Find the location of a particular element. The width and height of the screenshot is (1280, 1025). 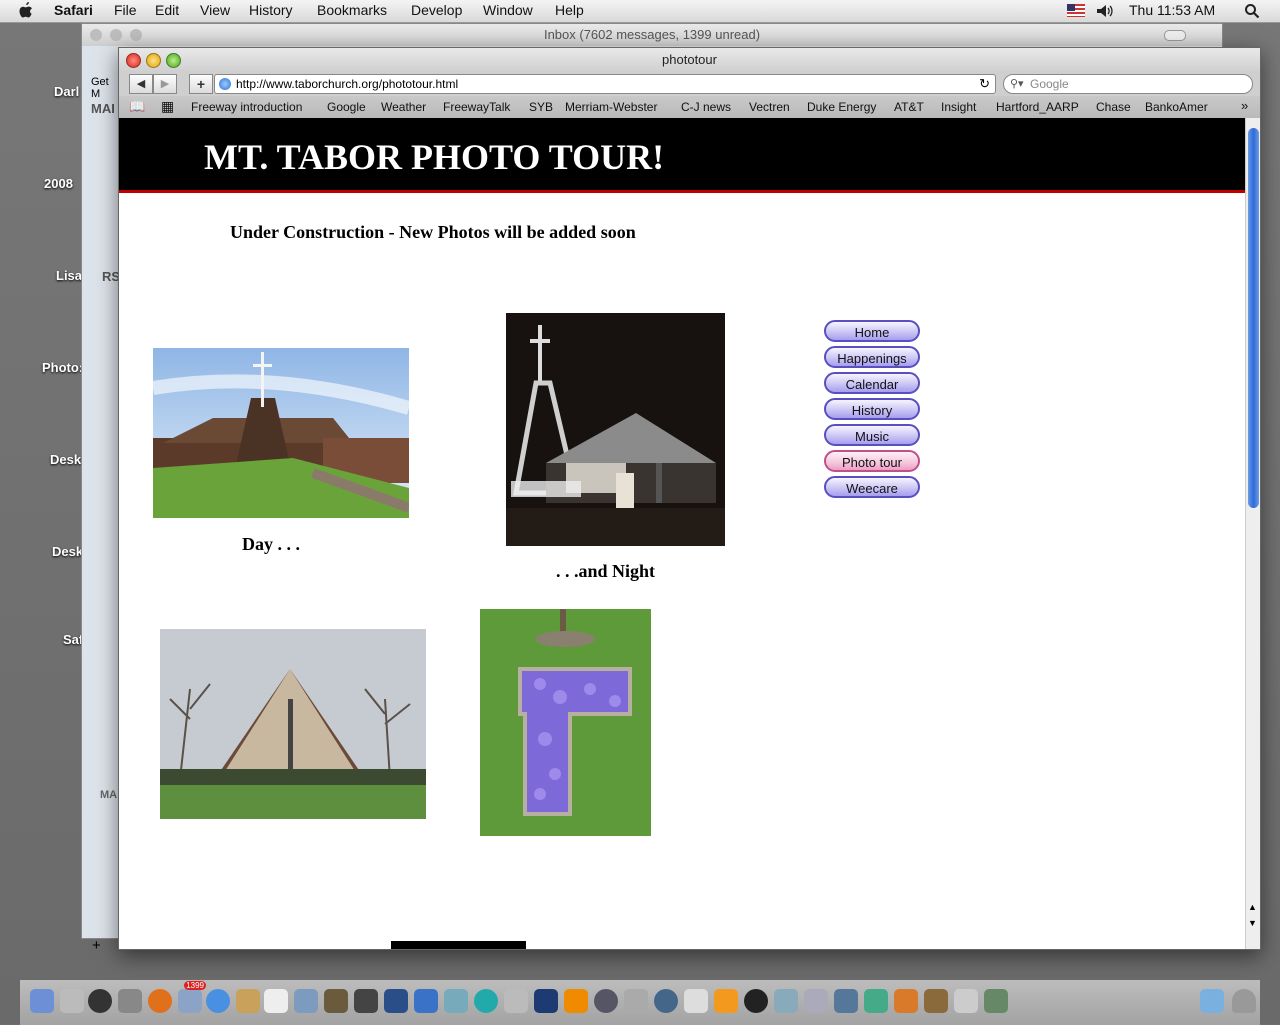

reload-icon: ↻ is located at coordinates (984, 84).